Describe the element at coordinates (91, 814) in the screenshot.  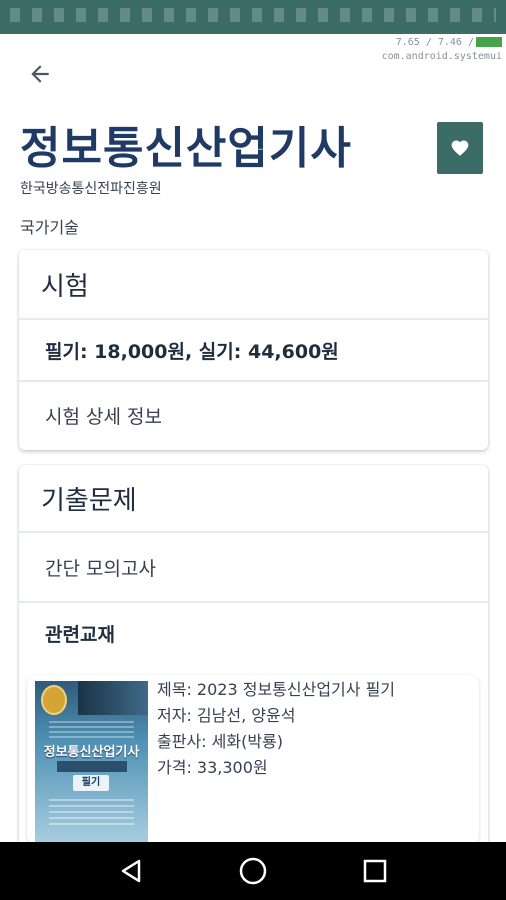
I see `cover-details` at that location.